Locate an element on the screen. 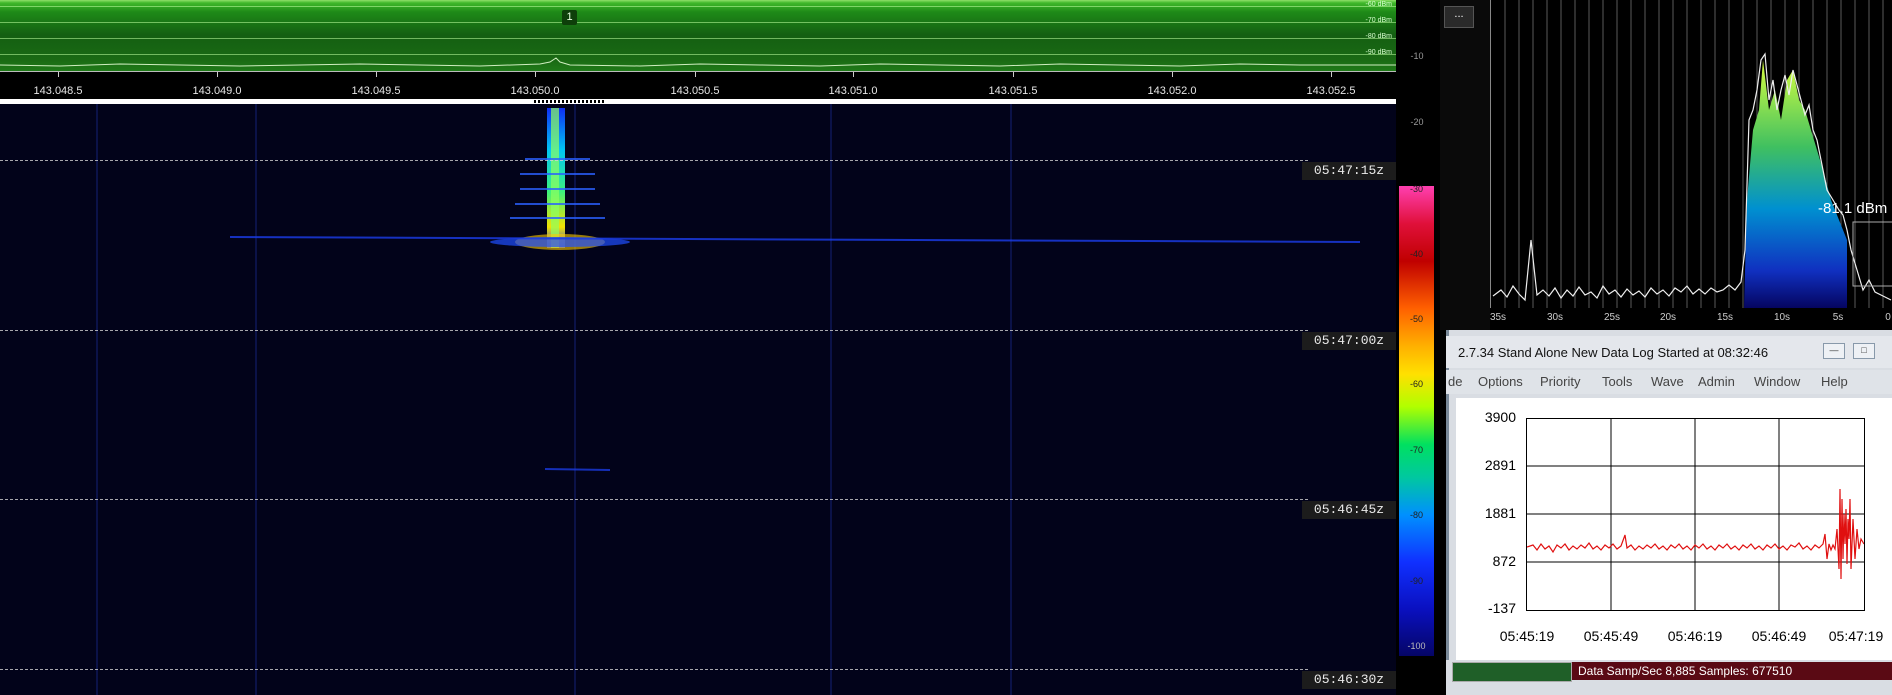  history-time-tick: 15s is located at coordinates (1725, 317).